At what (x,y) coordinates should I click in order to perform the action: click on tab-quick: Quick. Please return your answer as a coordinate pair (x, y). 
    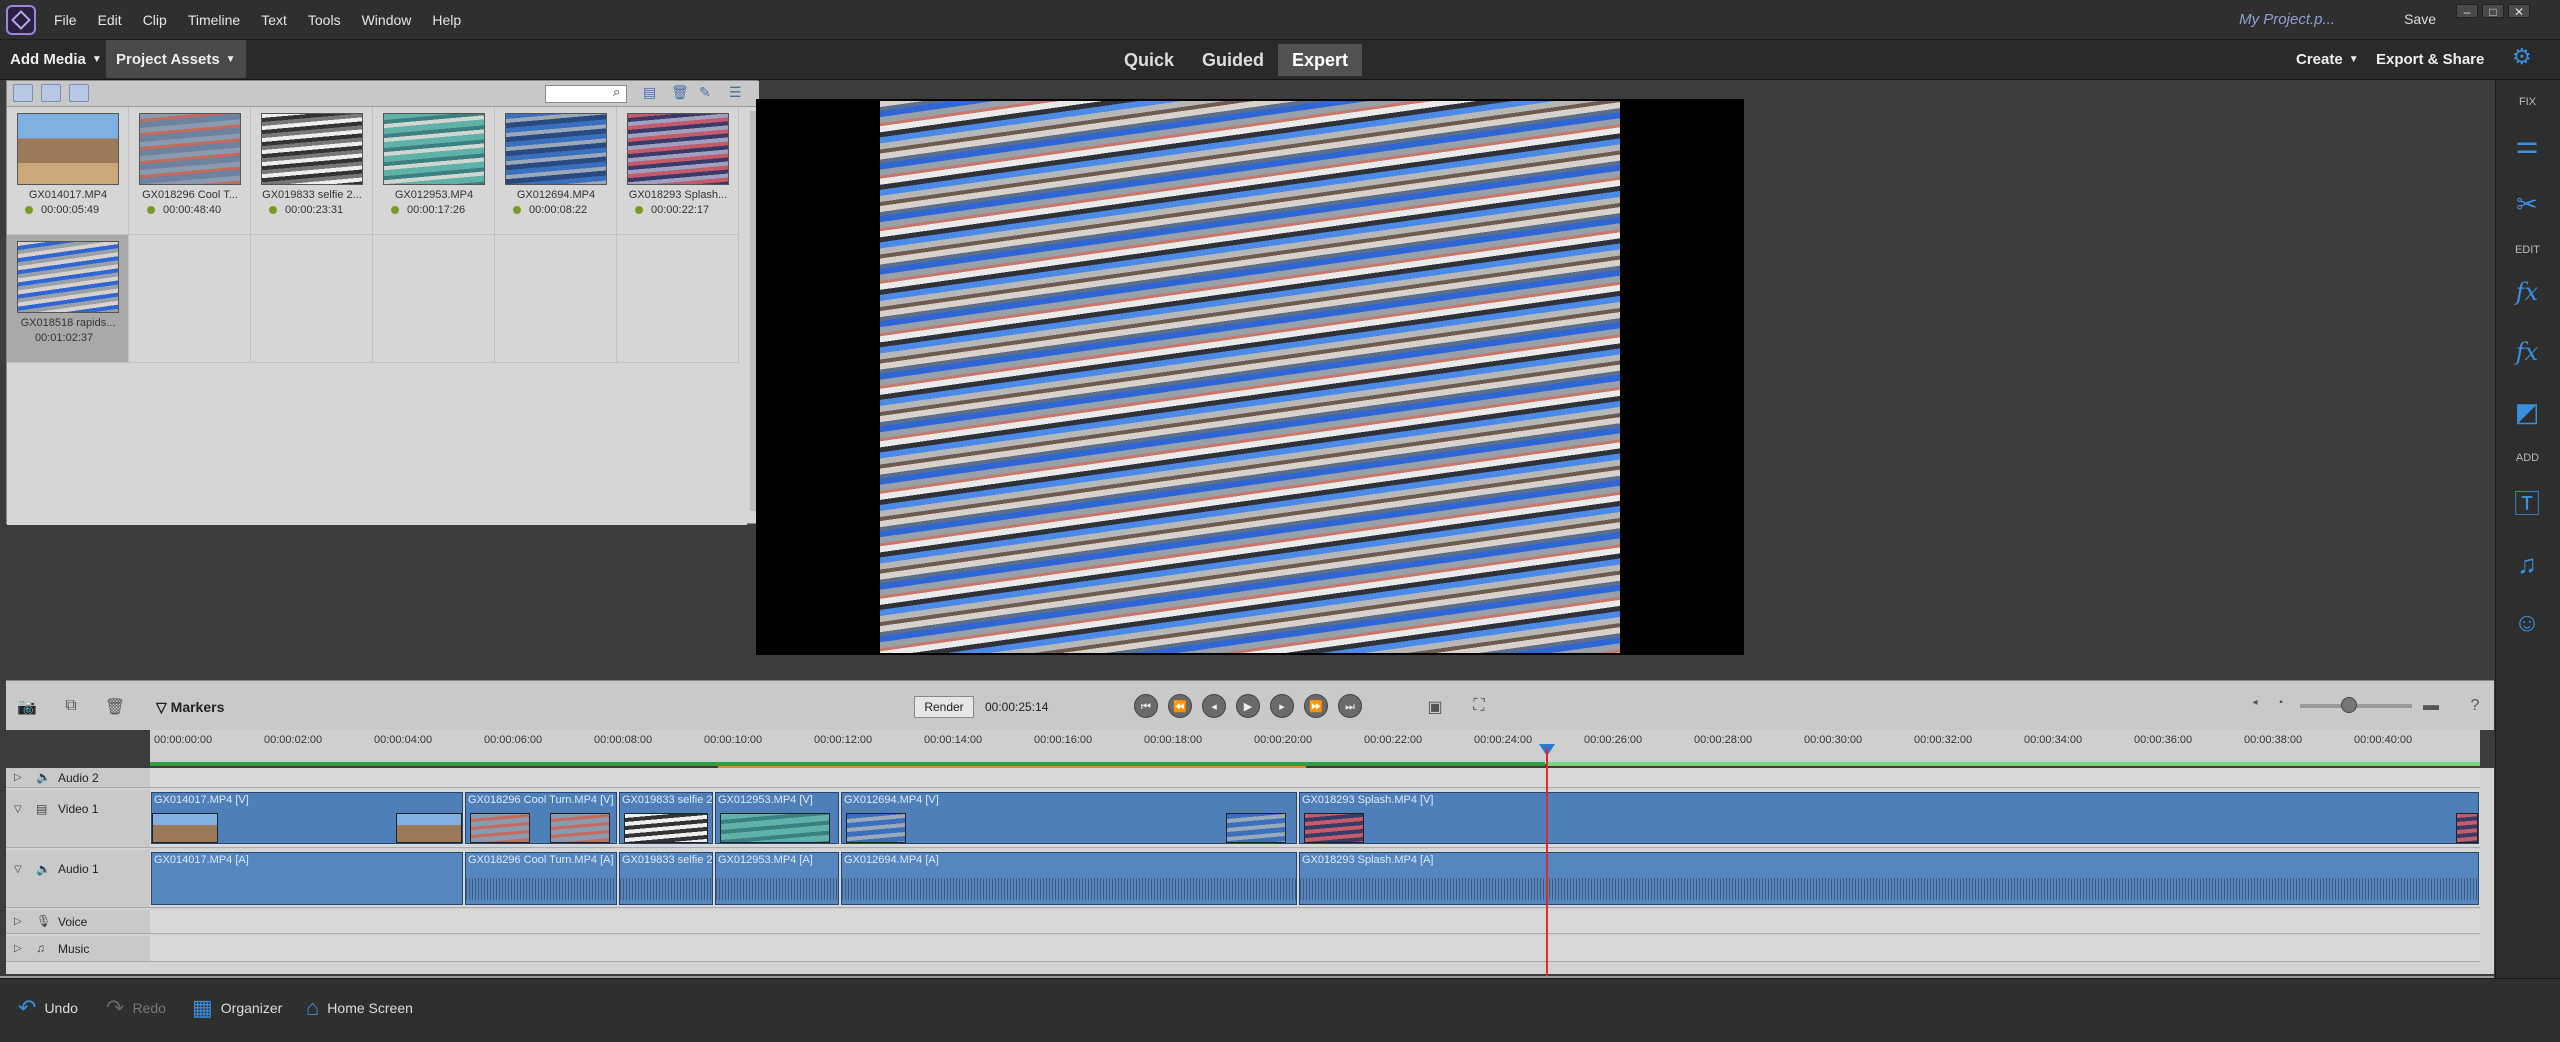
    Looking at the image, I should click on (1149, 60).